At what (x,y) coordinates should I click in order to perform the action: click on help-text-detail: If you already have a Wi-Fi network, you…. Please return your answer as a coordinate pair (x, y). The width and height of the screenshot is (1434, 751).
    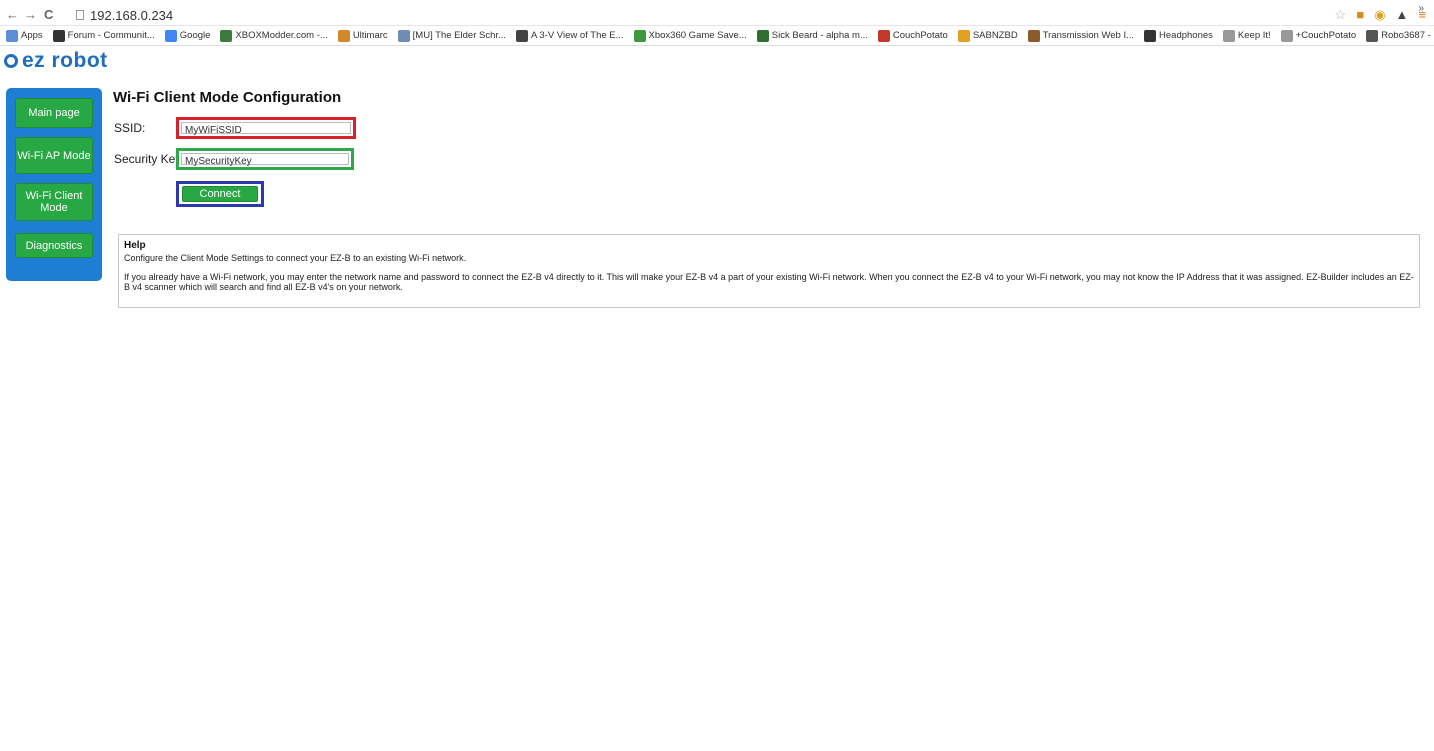
    Looking at the image, I should click on (769, 282).